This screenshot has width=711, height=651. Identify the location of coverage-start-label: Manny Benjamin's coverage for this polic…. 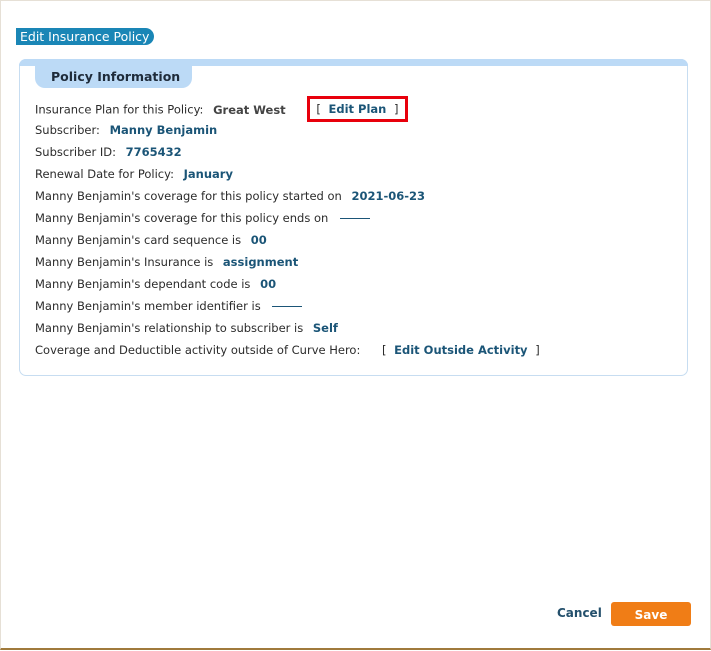
(188, 196).